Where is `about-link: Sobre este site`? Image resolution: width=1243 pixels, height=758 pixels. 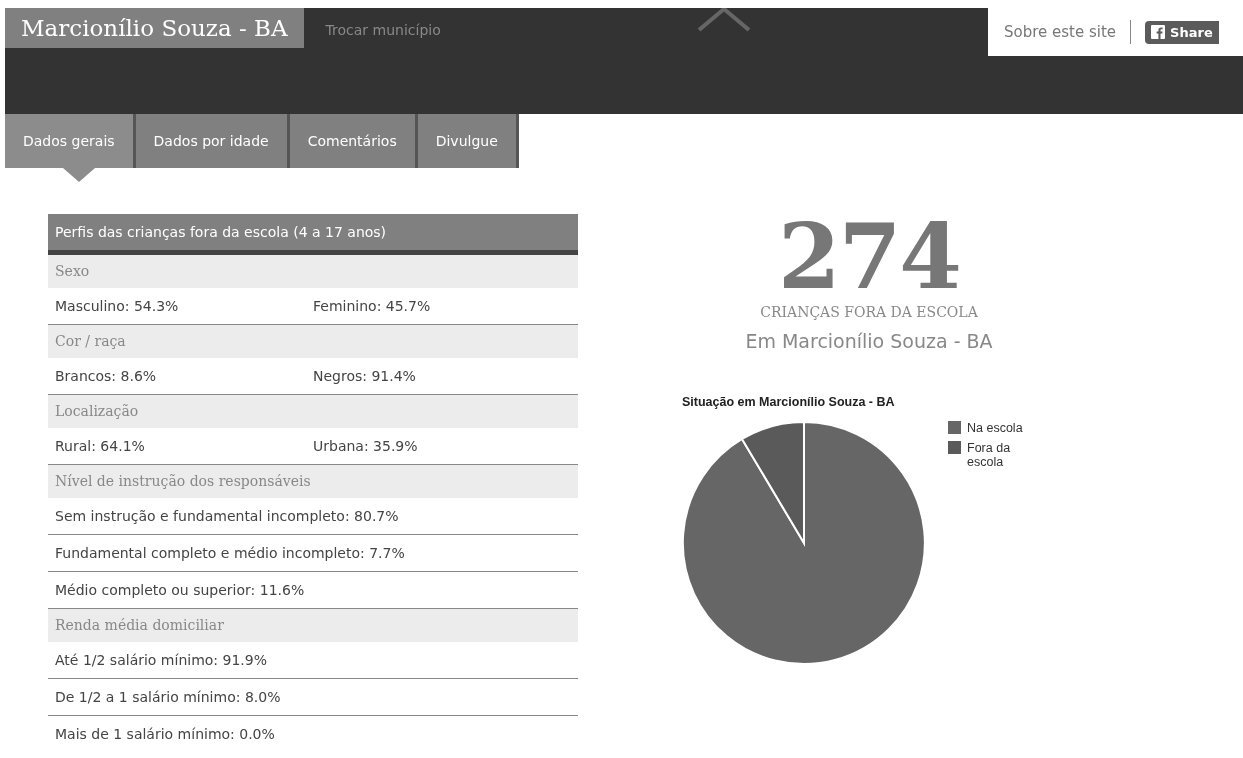 about-link: Sobre este site is located at coordinates (1060, 32).